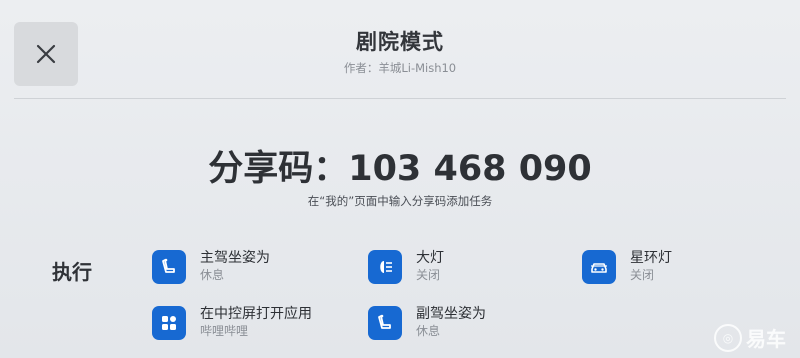 This screenshot has height=358, width=800. Describe the element at coordinates (235, 258) in the screenshot. I see `action-name: 主驾坐姿为` at that location.